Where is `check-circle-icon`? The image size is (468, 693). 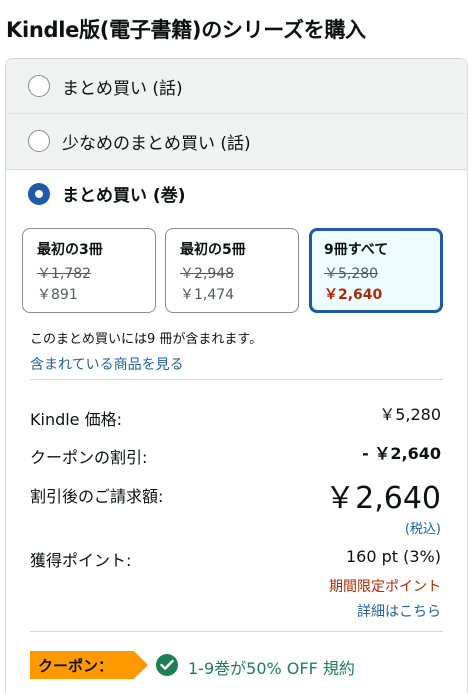 check-circle-icon is located at coordinates (167, 665).